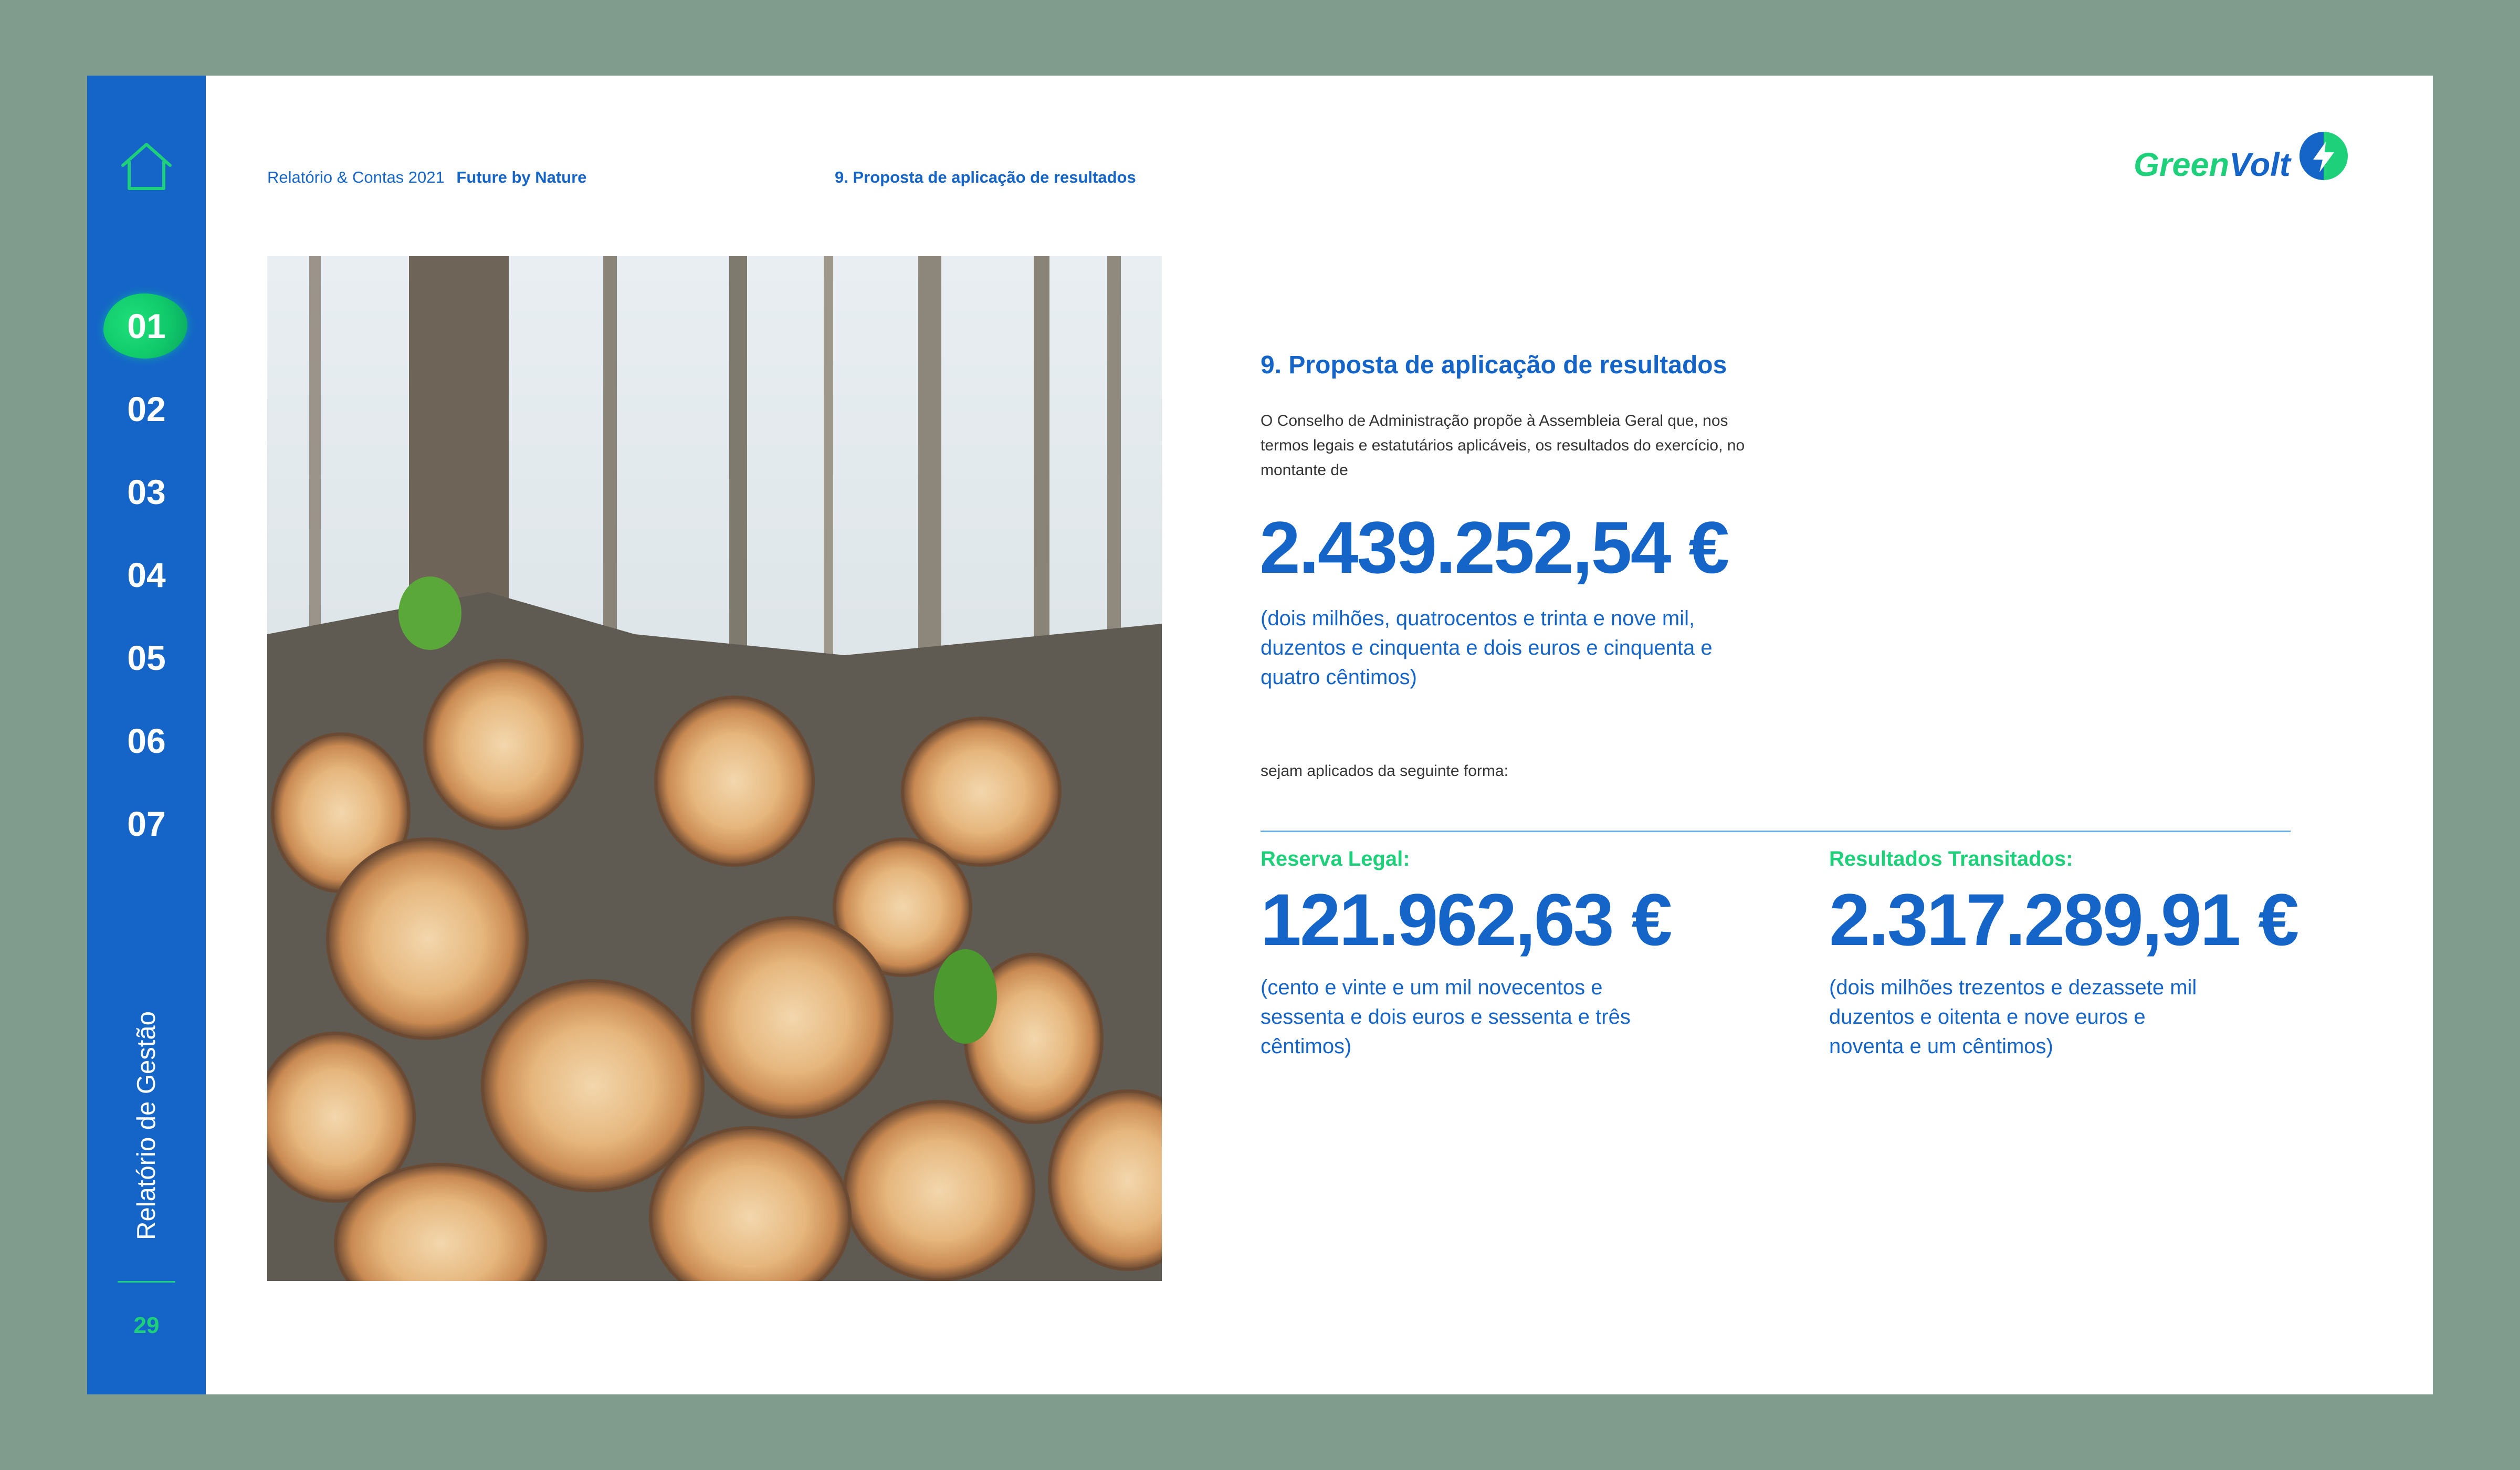 Image resolution: width=2520 pixels, height=1470 pixels. What do you see at coordinates (985, 177) in the screenshot?
I see `header-section-title: 9. Proposta de aplicação de resultados` at bounding box center [985, 177].